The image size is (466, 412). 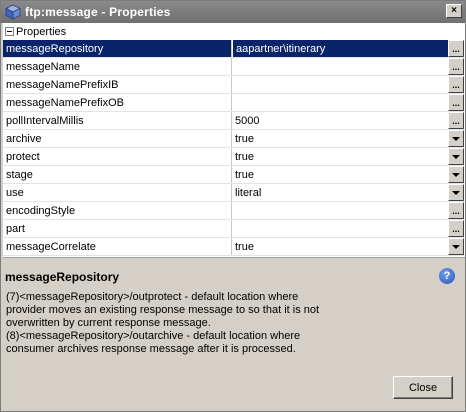 What do you see at coordinates (62, 277) in the screenshot?
I see `description-title: messageRepository` at bounding box center [62, 277].